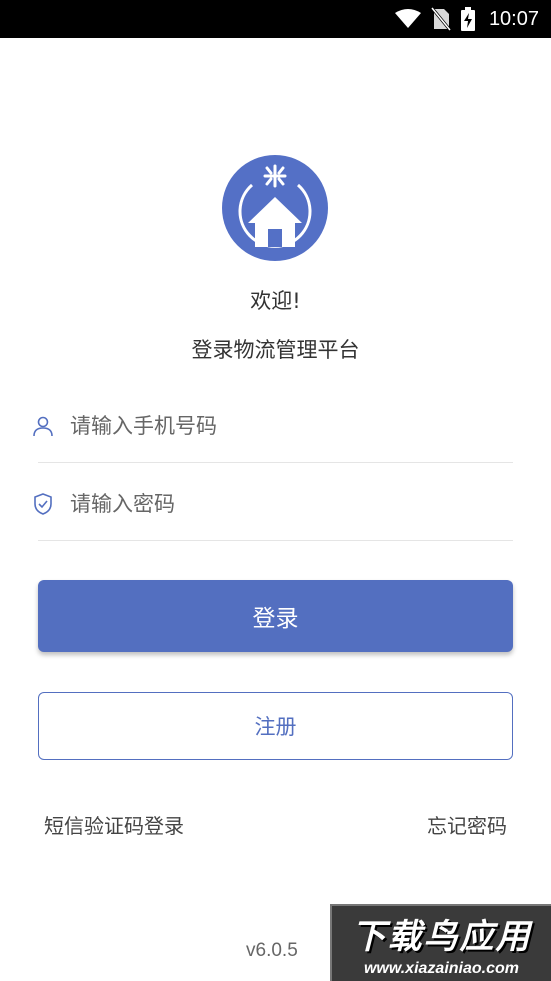 This screenshot has height=981, width=551. Describe the element at coordinates (275, 726) in the screenshot. I see `register-button: 注册` at that location.